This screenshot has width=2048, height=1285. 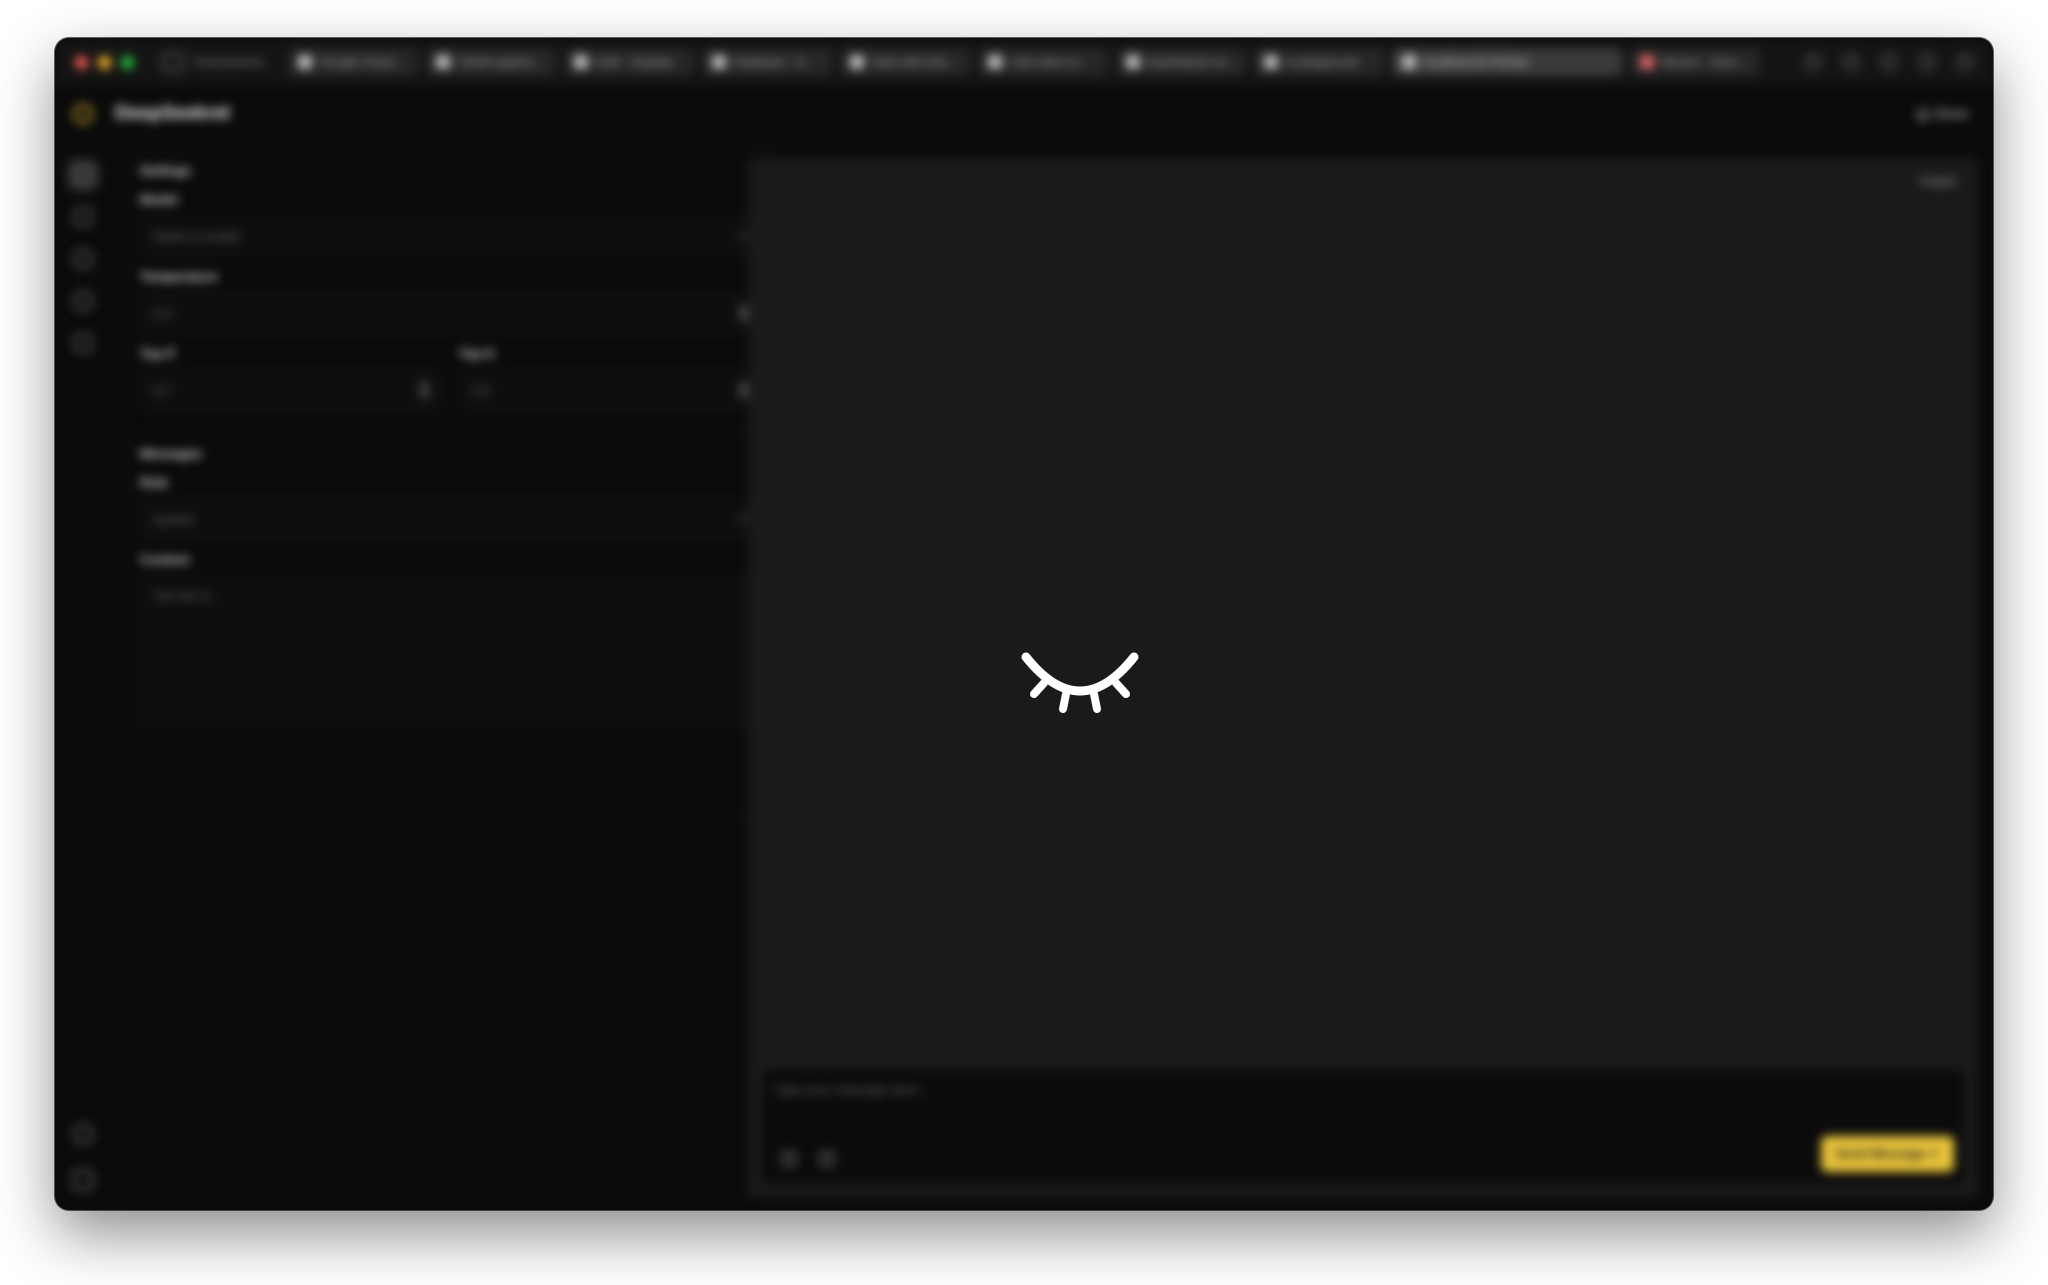 I want to click on top-k-input: 0.0, so click(x=609, y=390).